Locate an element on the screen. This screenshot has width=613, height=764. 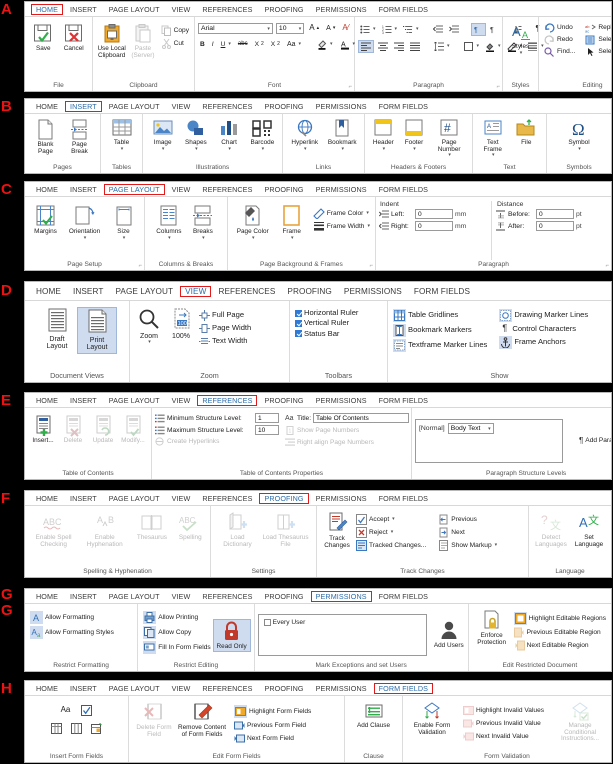
allow-formatting-styles-toggle: Aa Allow Formatting Styles is located at coordinates (72, 632).